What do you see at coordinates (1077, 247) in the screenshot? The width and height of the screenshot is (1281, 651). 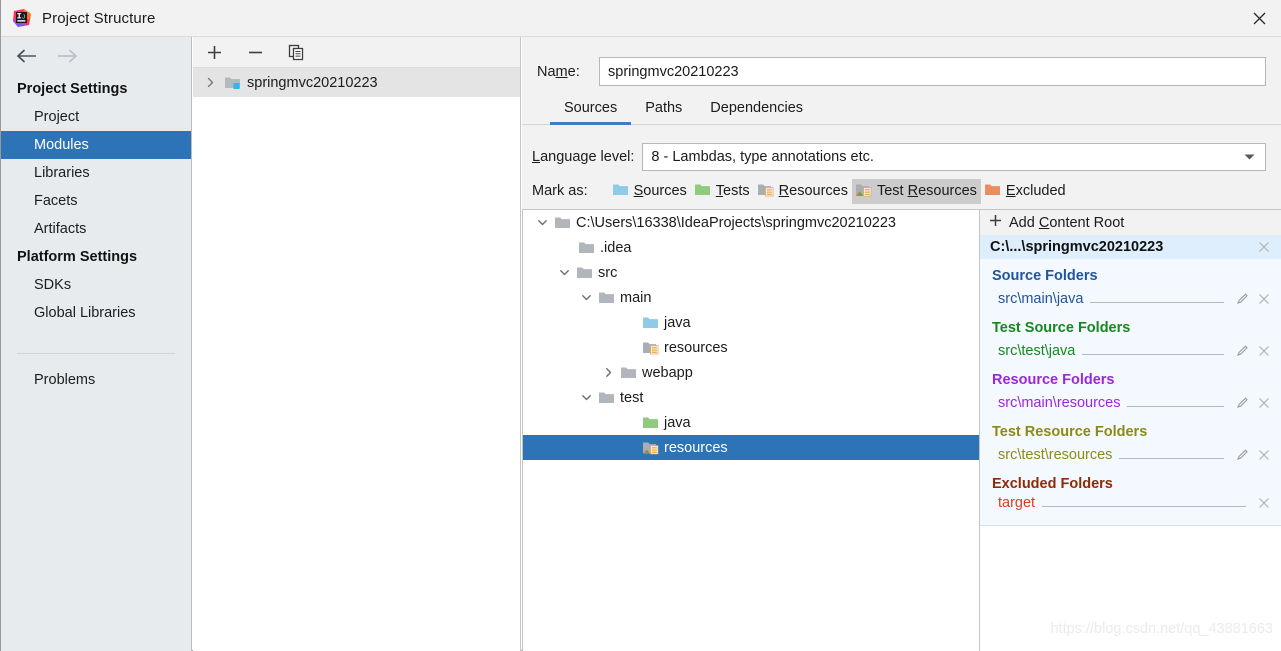 I see `content-root-path: C:\...\springmvc20210223` at bounding box center [1077, 247].